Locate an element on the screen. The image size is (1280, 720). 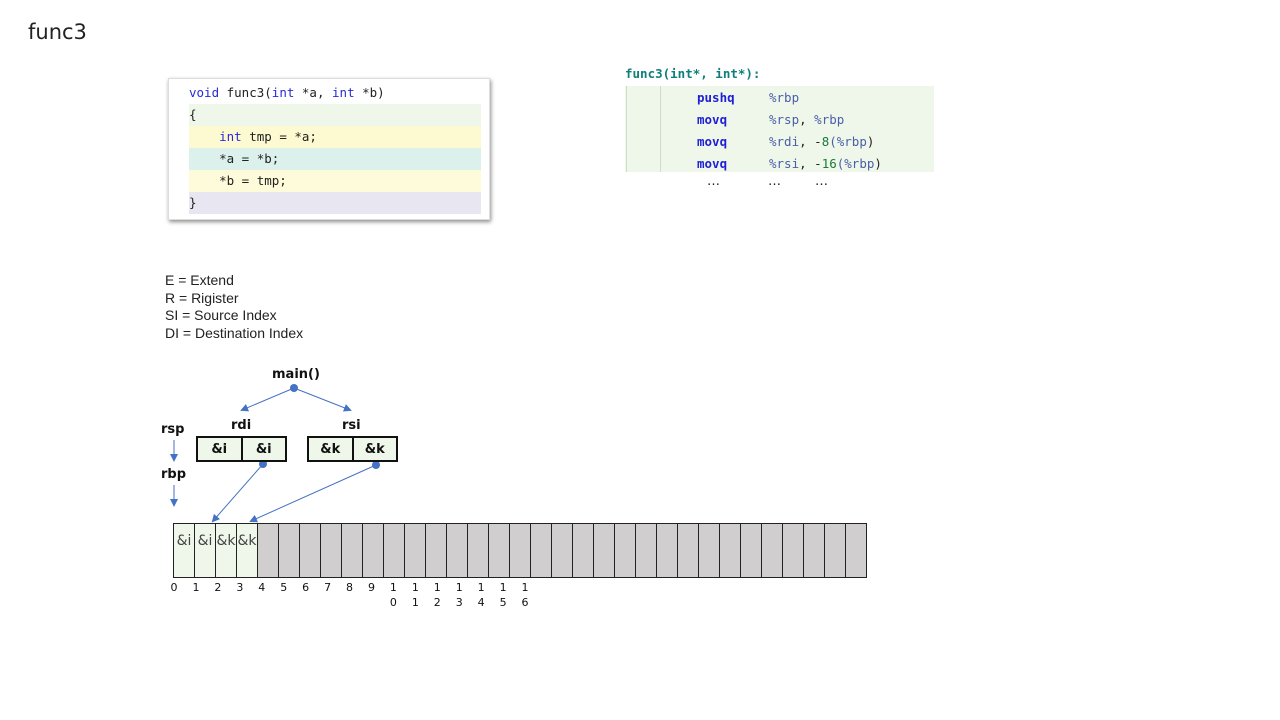
arrow-main-to-rsi is located at coordinates (322, 399).